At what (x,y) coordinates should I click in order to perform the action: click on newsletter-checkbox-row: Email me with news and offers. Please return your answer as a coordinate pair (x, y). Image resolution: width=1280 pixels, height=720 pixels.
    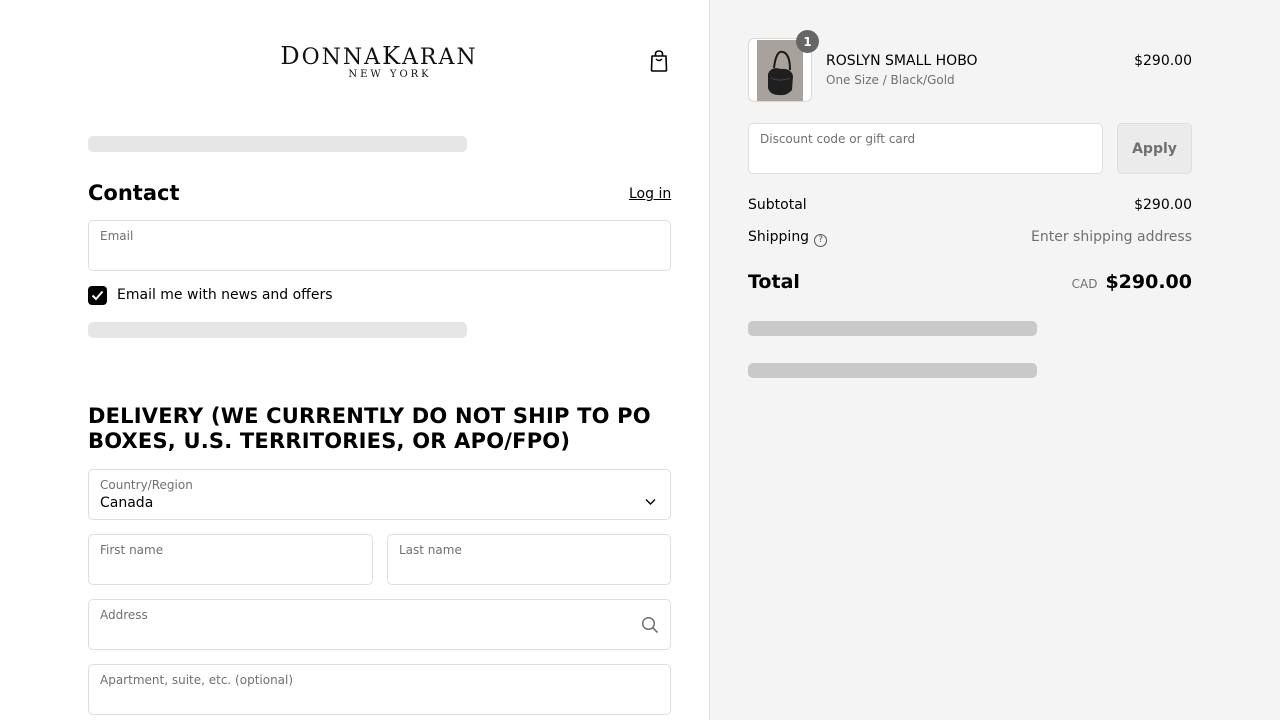
    Looking at the image, I should click on (210, 295).